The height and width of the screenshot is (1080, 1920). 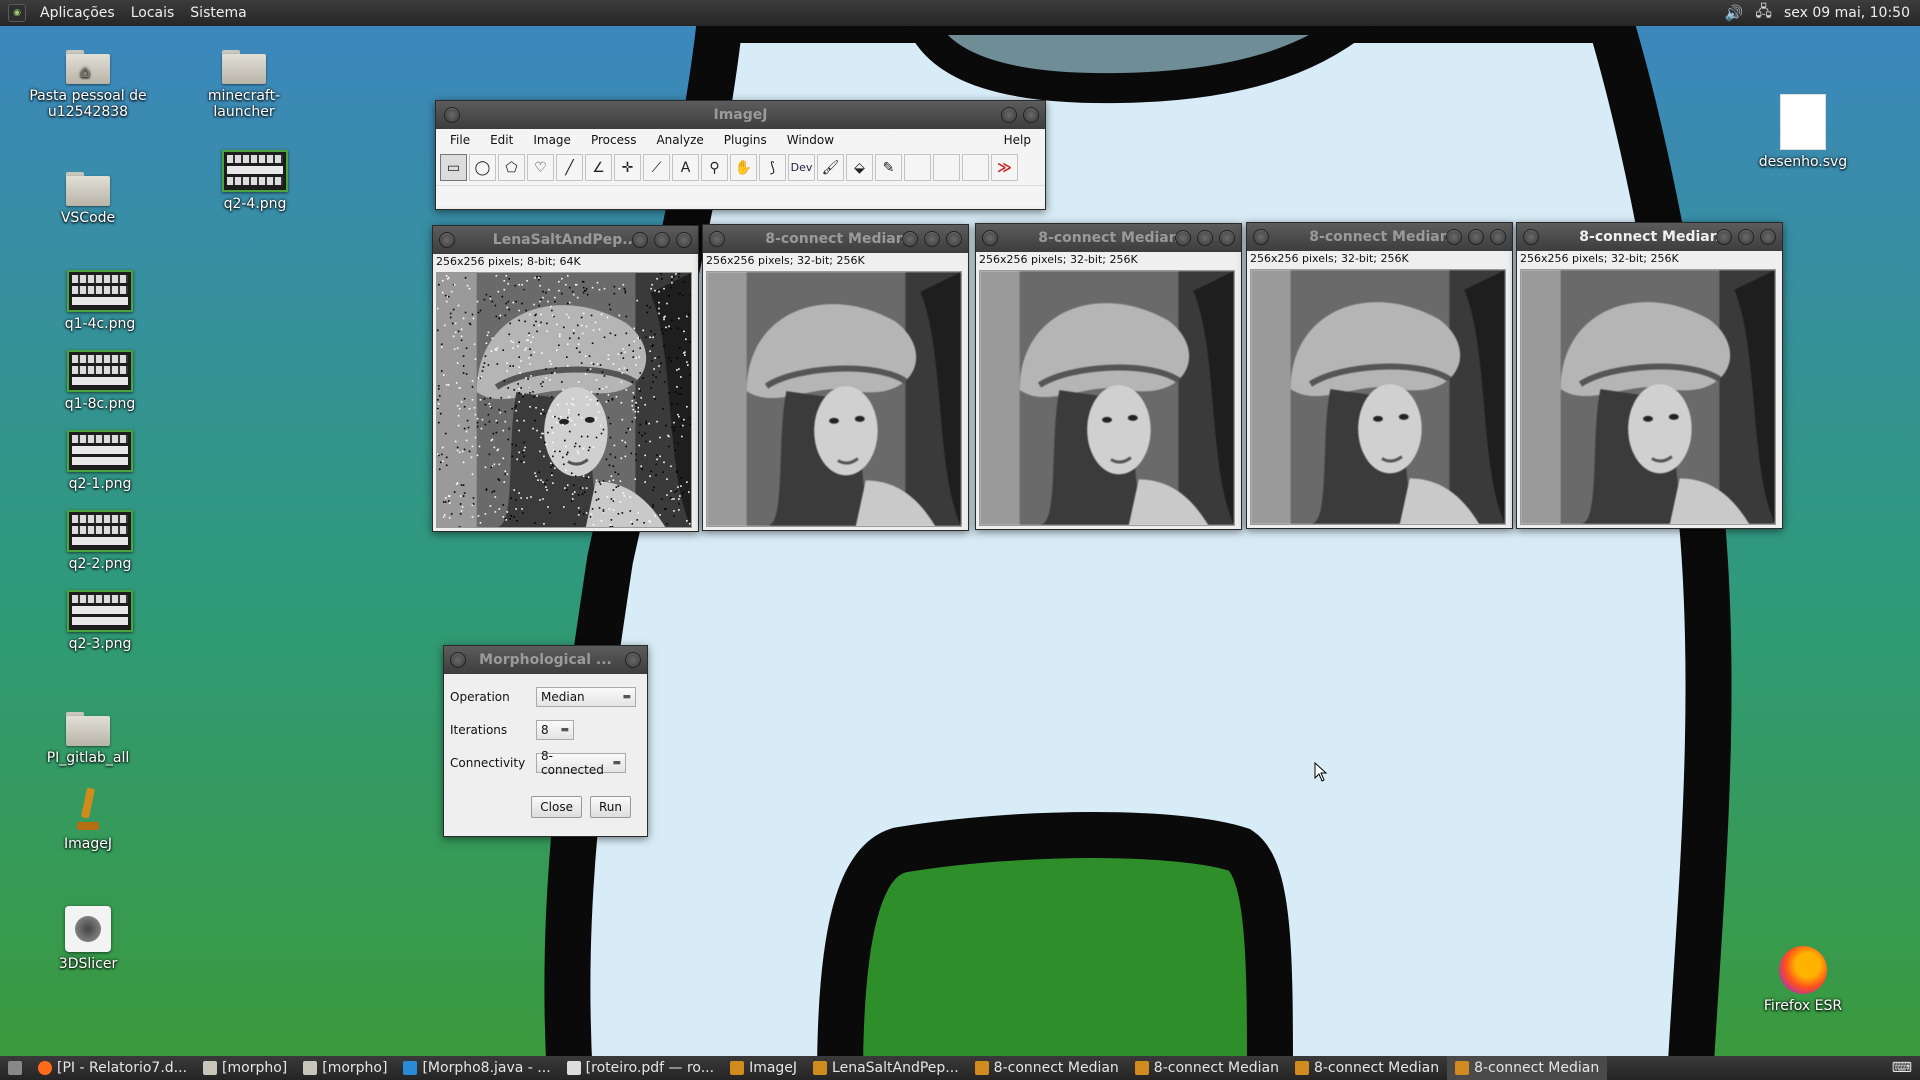 I want to click on desktop-icon-q1-4c: q1-4c.png, so click(x=100, y=301).